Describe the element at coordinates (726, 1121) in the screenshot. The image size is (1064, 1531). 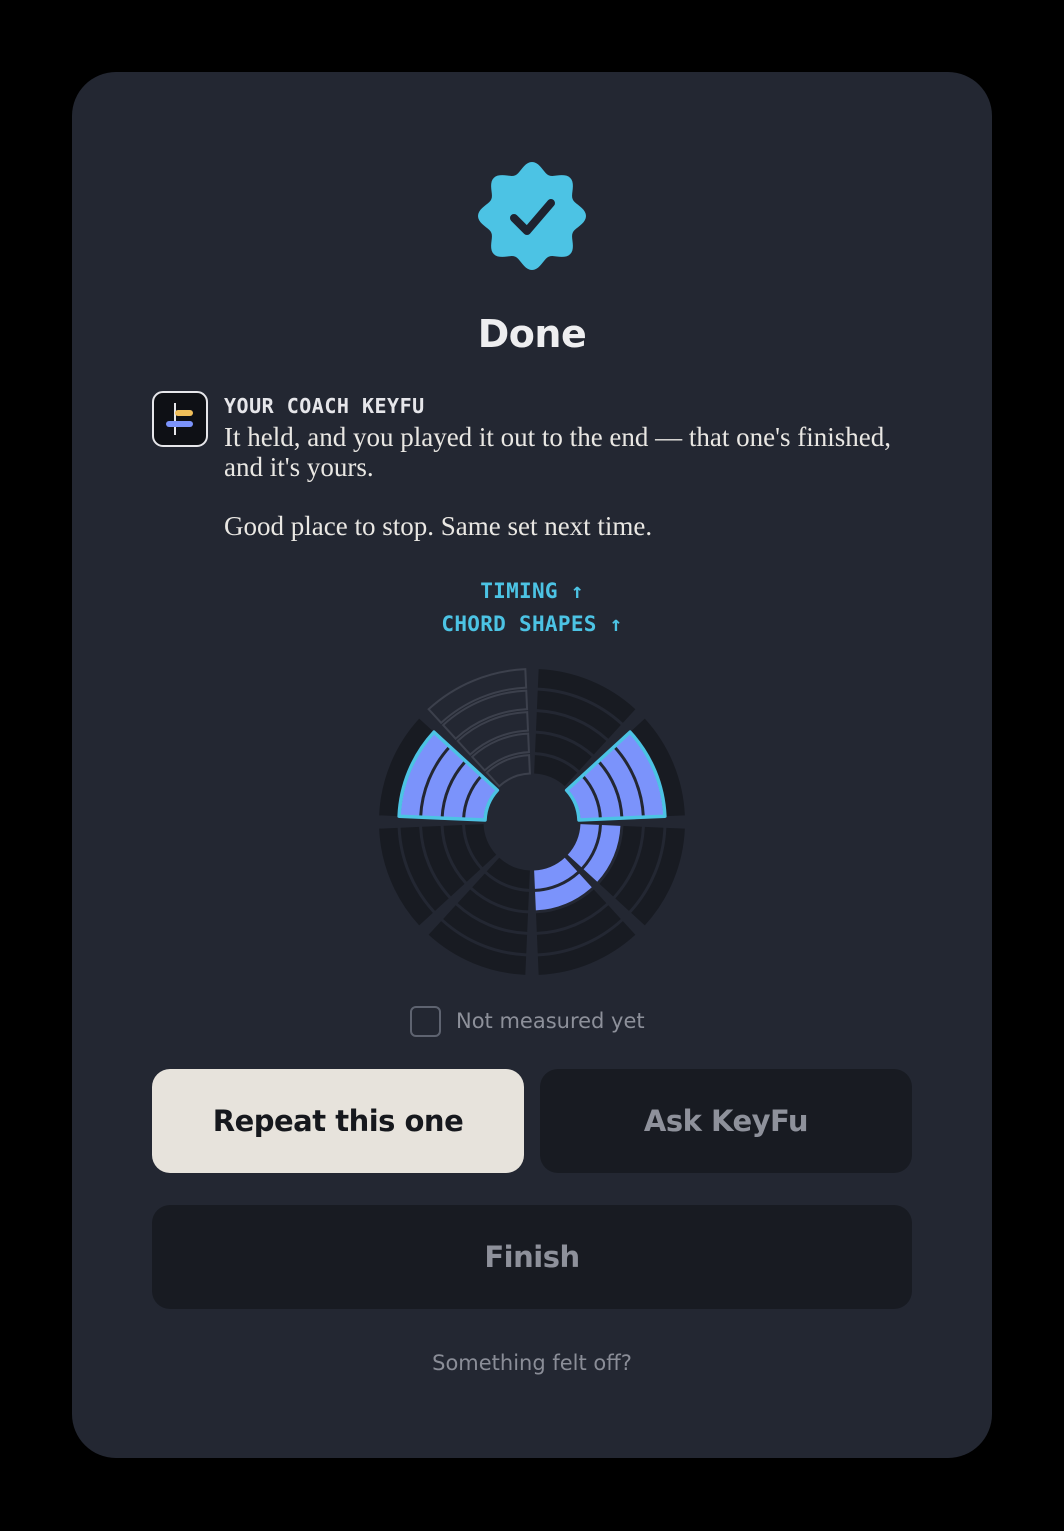
I see `ask-keyfu-button: Ask KeyFu` at that location.